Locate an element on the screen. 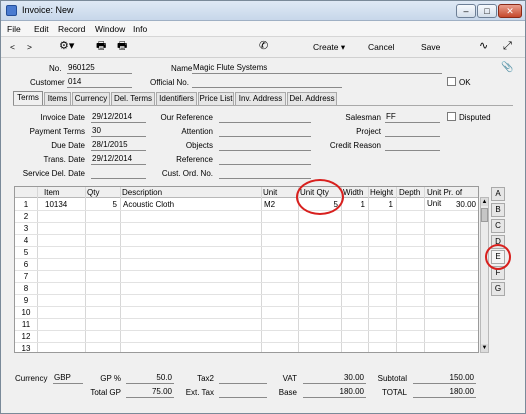  menu-record: Record is located at coordinates (71, 29).